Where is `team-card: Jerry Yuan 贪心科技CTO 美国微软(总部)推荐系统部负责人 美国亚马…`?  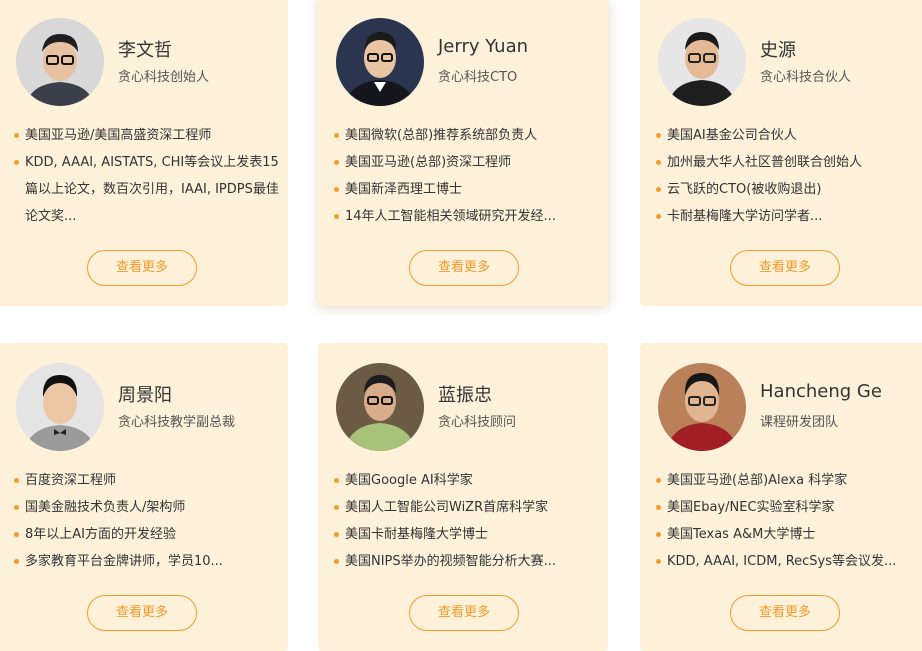
team-card: Jerry Yuan 贪心科技CTO 美国微软(总部)推荐系统部负责人 美国亚马… is located at coordinates (463, 153).